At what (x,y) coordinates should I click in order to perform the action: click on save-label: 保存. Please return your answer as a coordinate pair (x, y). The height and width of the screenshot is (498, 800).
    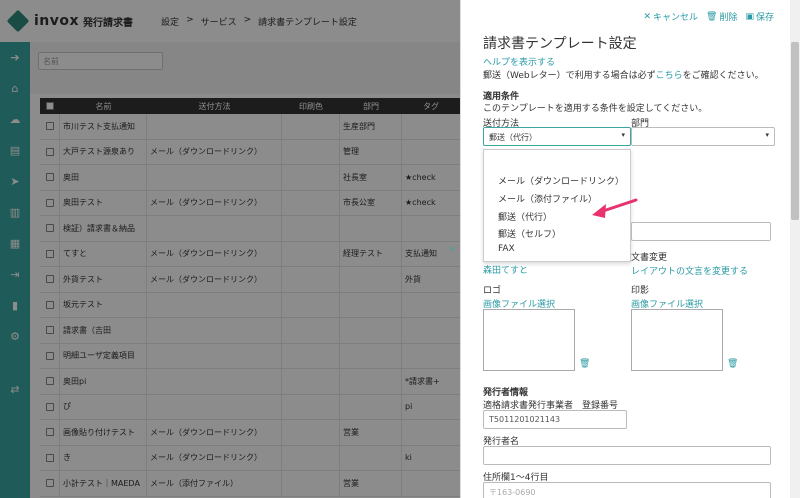
    Looking at the image, I should click on (764, 18).